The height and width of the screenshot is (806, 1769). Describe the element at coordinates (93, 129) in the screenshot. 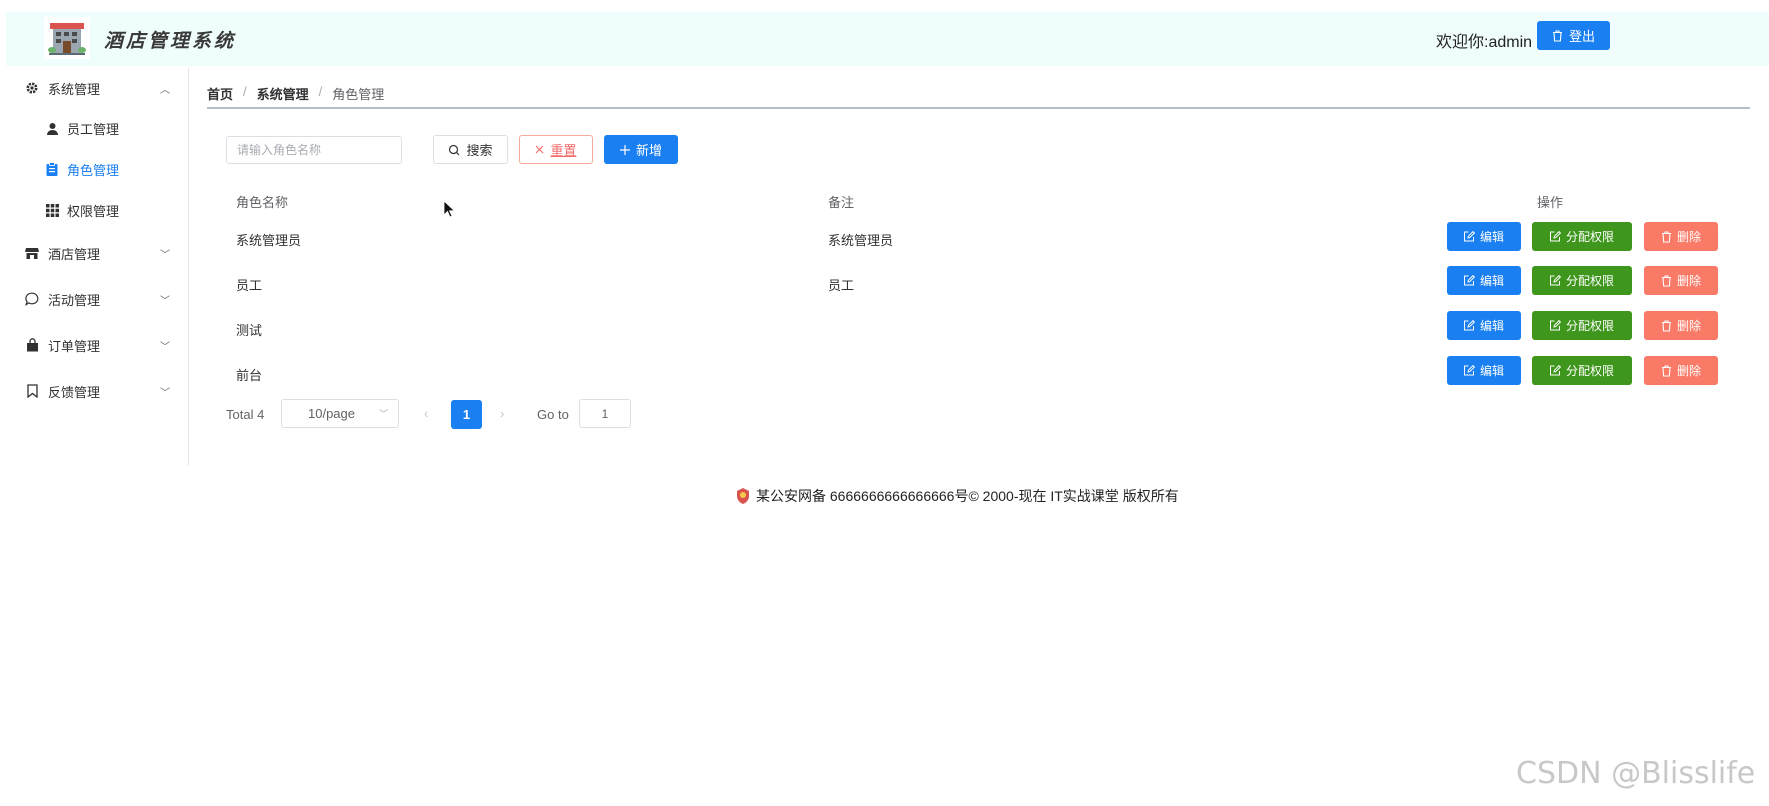

I see `sidebar-item-label: 员工管理` at that location.